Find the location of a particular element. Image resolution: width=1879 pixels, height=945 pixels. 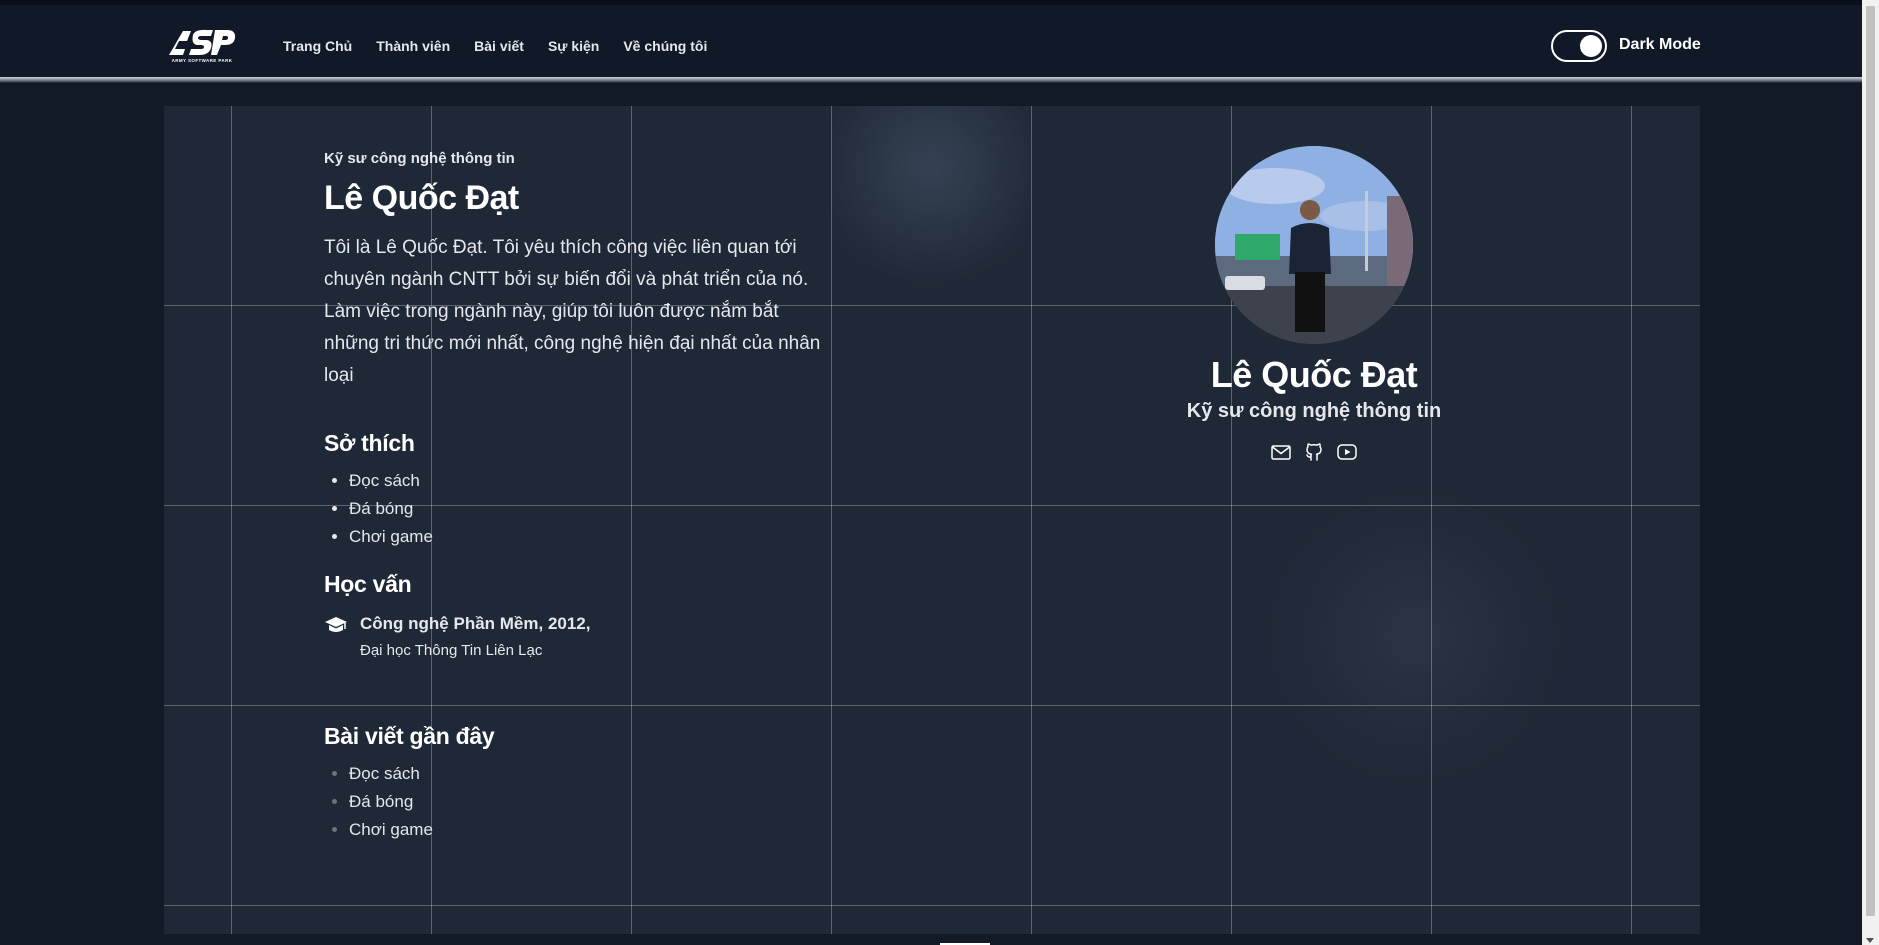

social-links is located at coordinates (1314, 452).